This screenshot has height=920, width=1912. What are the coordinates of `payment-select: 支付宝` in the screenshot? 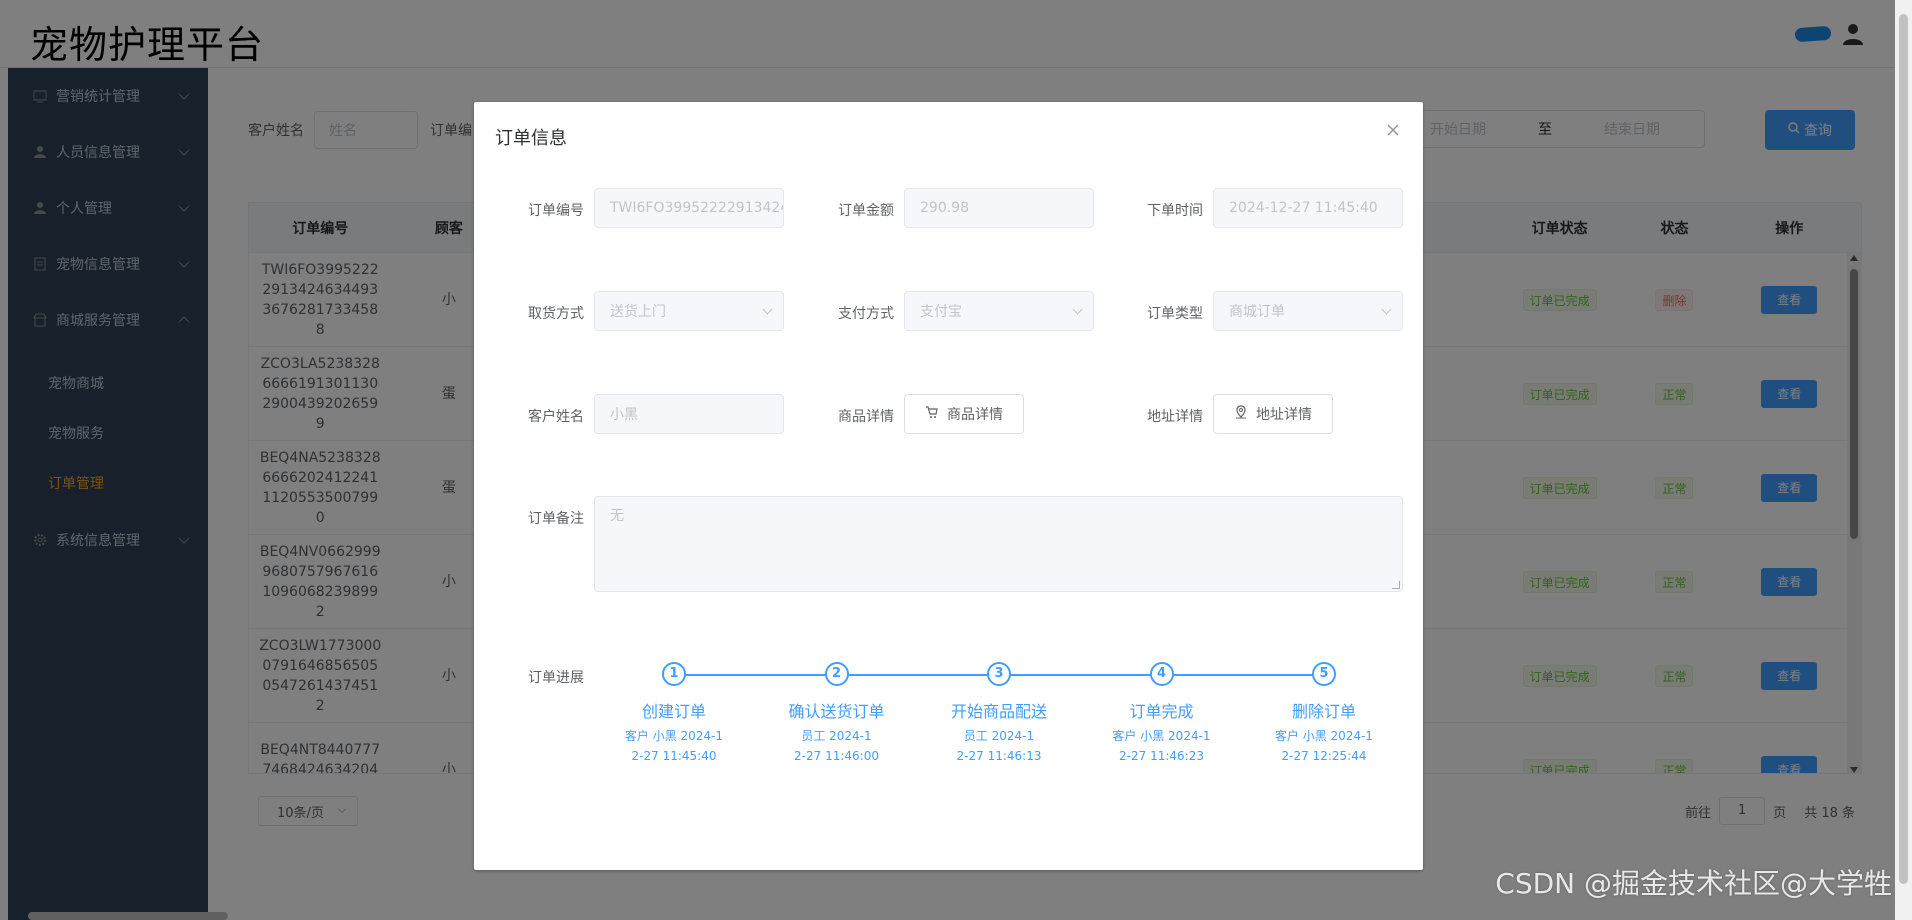 It's located at (999, 311).